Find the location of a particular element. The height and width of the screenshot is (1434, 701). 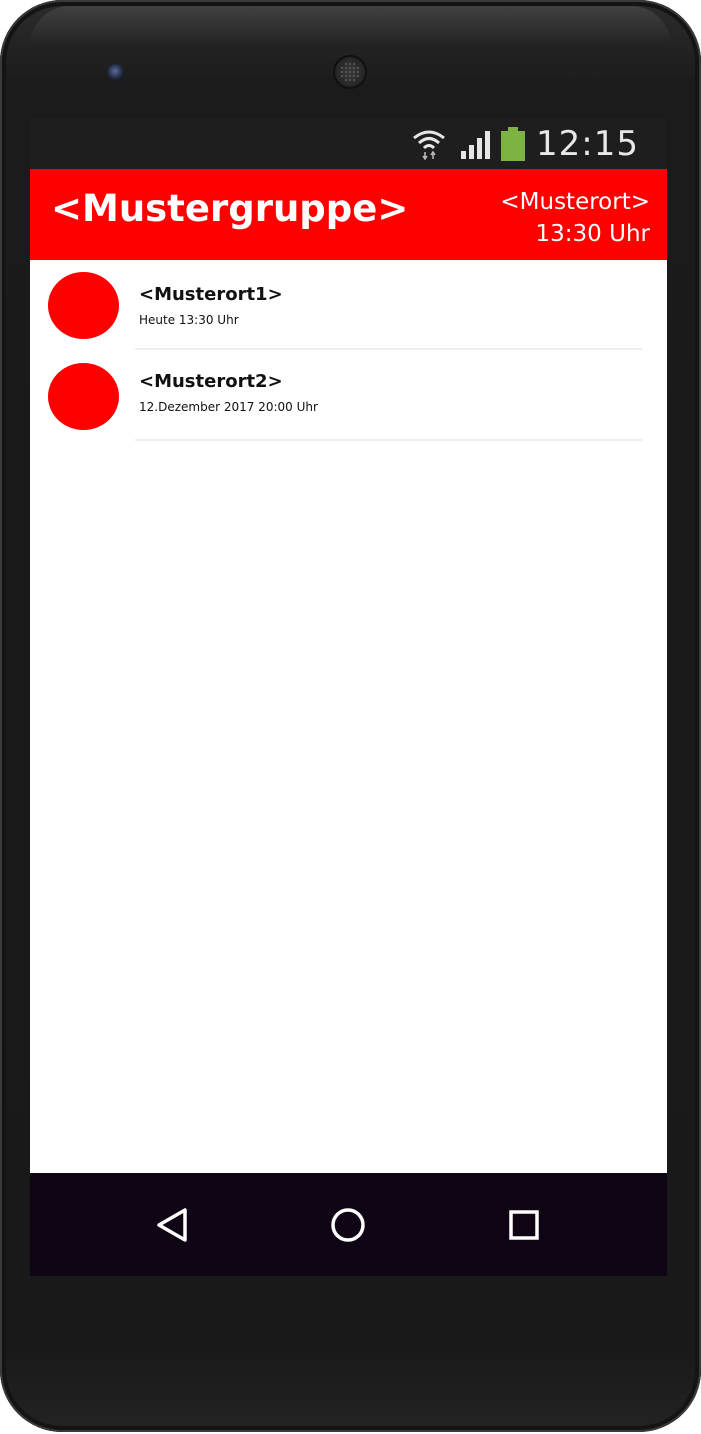

item-title: <Musterort2> is located at coordinates (211, 381).